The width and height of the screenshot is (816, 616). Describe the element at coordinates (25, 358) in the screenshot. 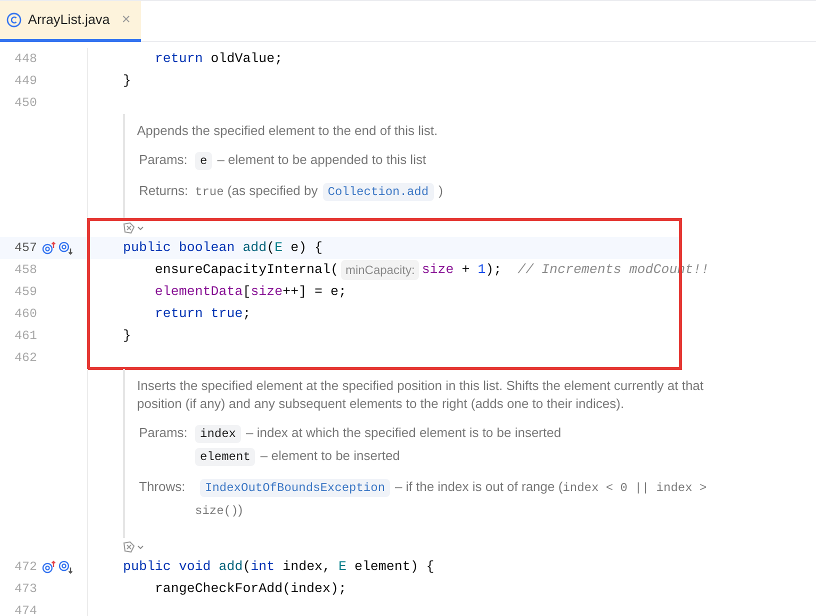

I see `line-number: 462` at that location.